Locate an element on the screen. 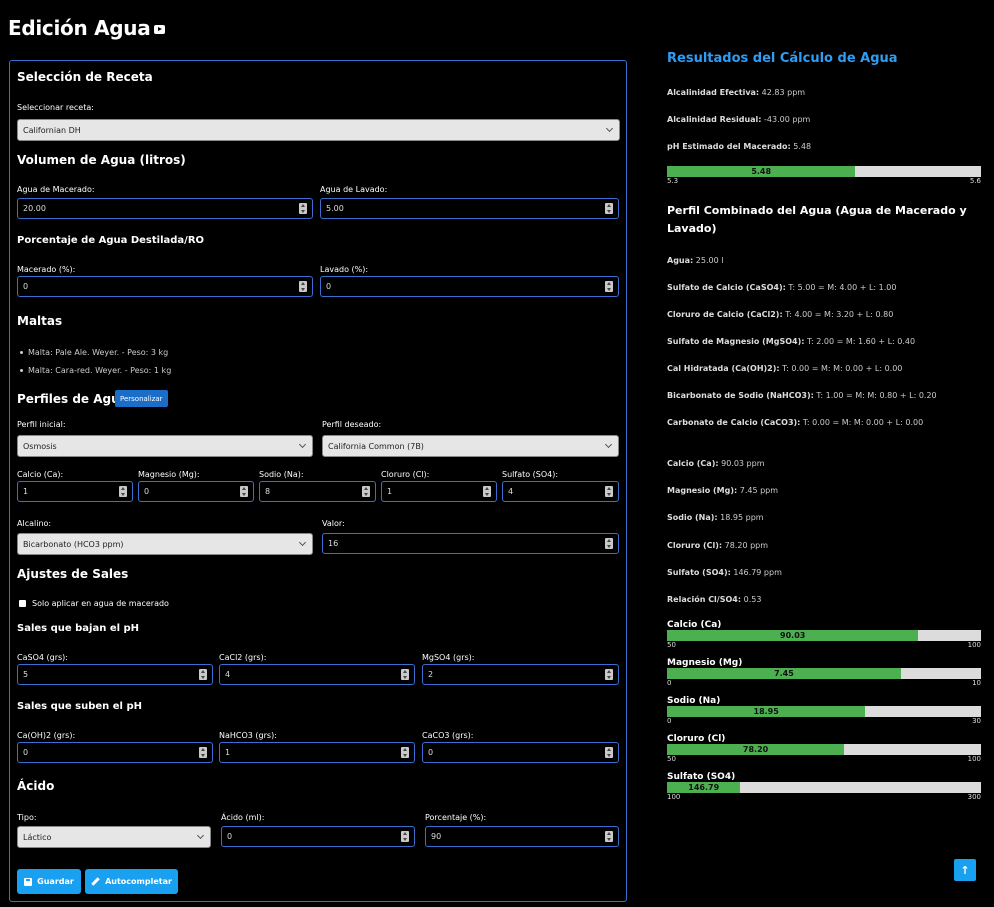 This screenshot has width=994, height=907. mgso4-input: 2 is located at coordinates (520, 674).